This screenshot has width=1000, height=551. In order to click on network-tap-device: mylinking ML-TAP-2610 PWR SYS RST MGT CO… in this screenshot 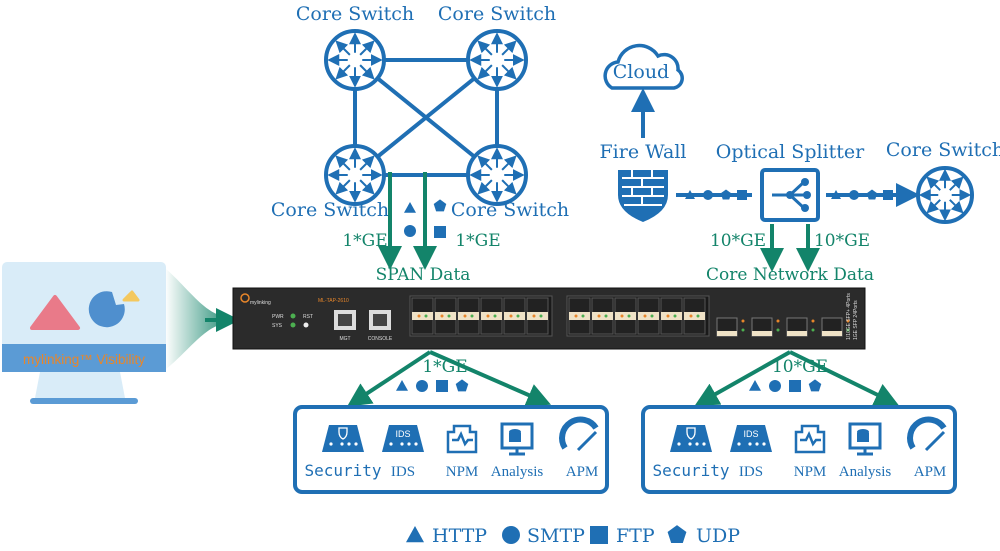, I will do `click(549, 318)`.